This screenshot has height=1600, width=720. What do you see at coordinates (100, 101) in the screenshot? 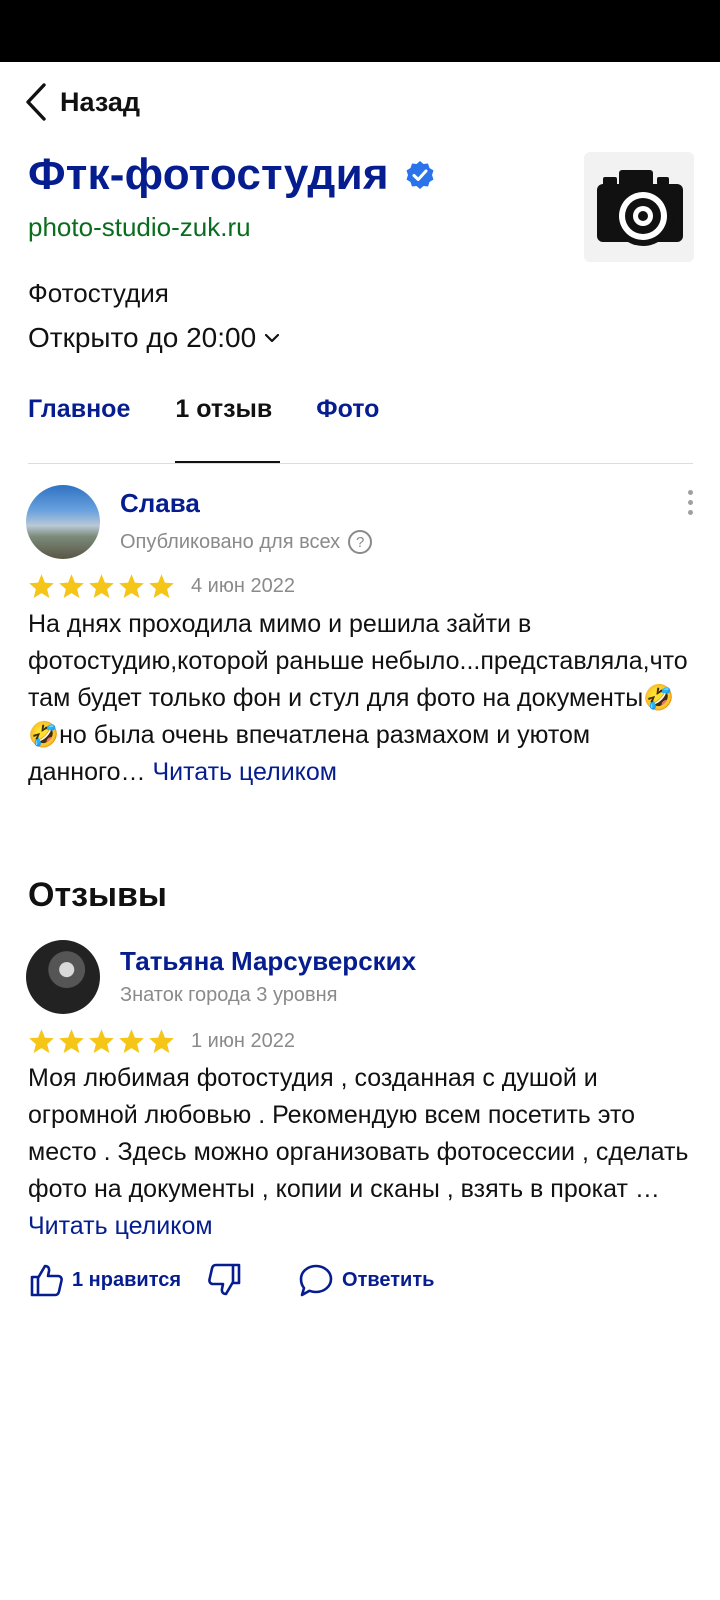
I see `back-label: Назад` at bounding box center [100, 101].